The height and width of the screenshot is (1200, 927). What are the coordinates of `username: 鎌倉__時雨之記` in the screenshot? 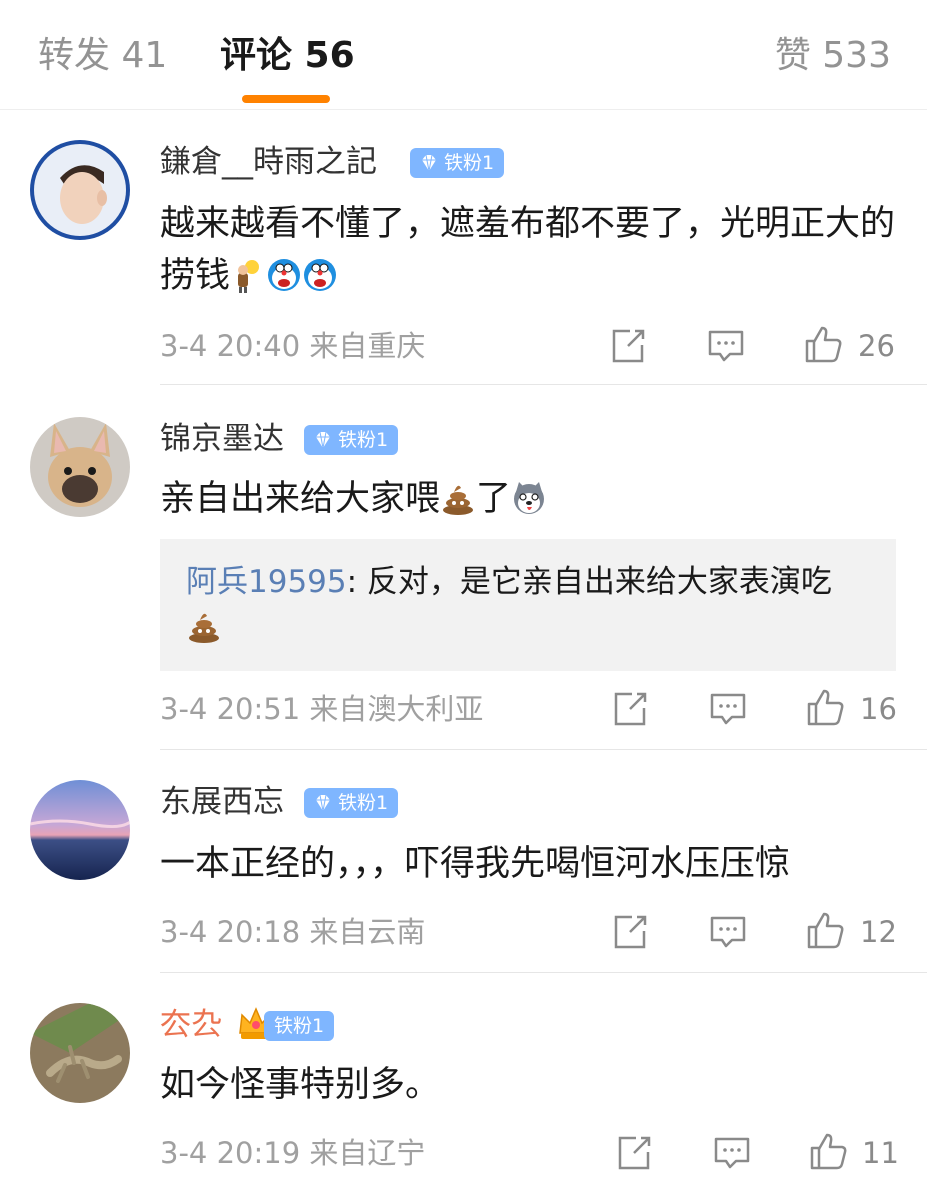 It's located at (268, 162).